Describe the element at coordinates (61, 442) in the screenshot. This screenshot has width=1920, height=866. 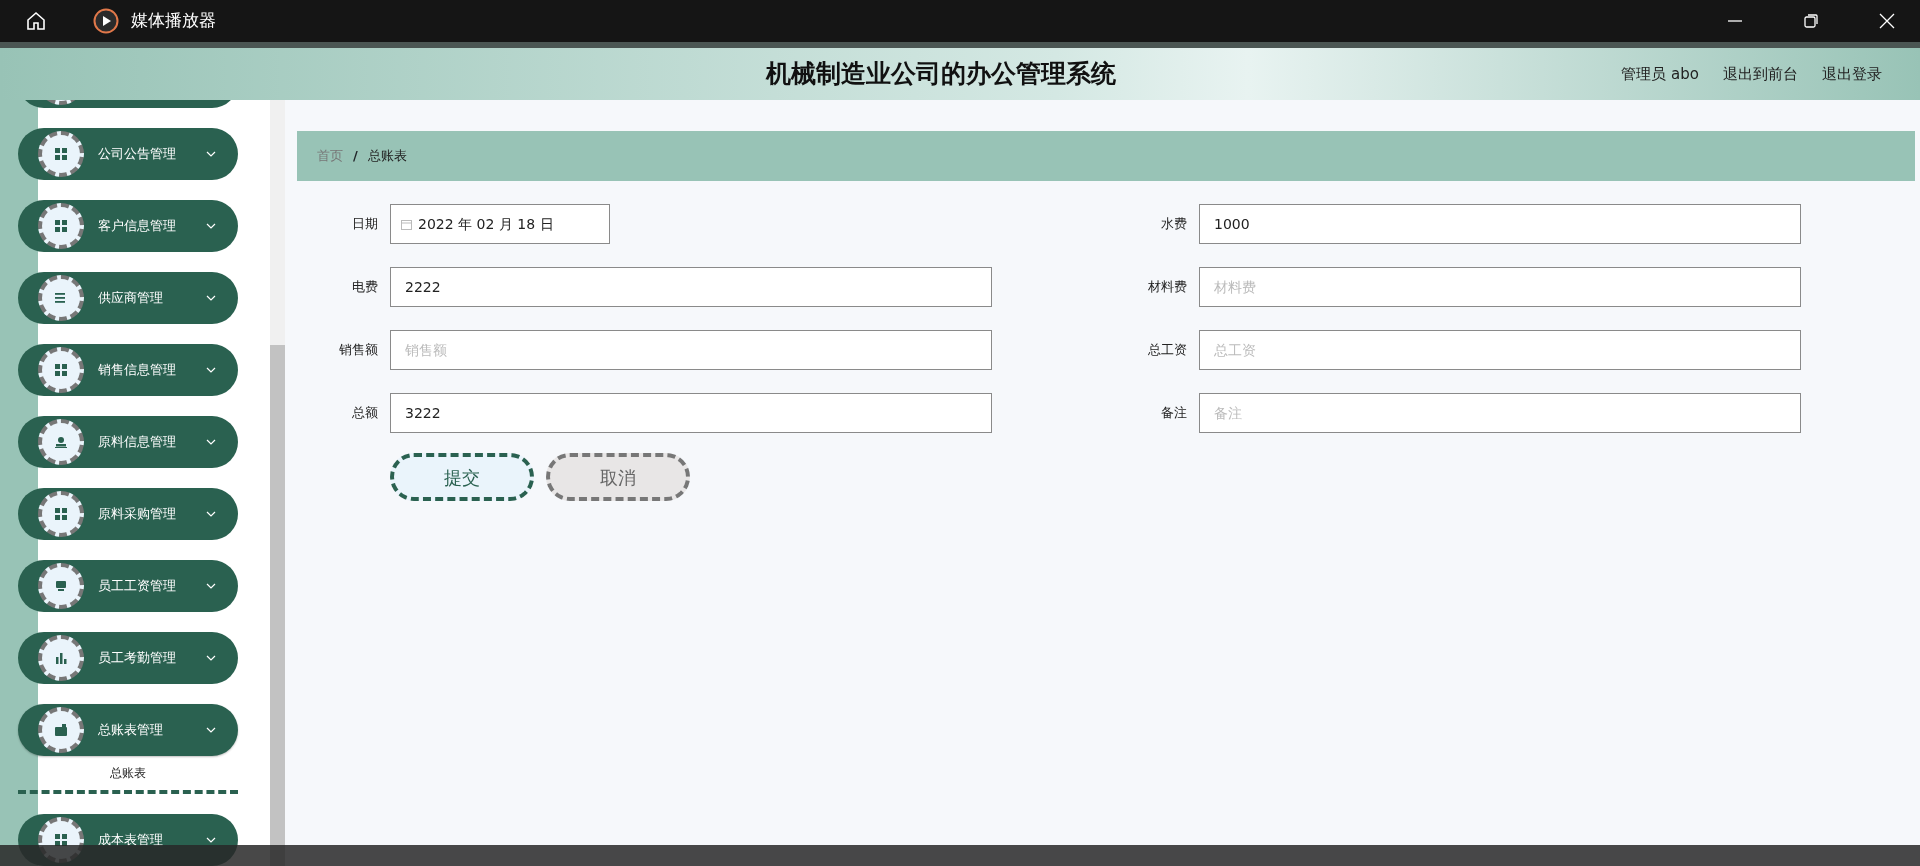
I see `person-icon` at that location.